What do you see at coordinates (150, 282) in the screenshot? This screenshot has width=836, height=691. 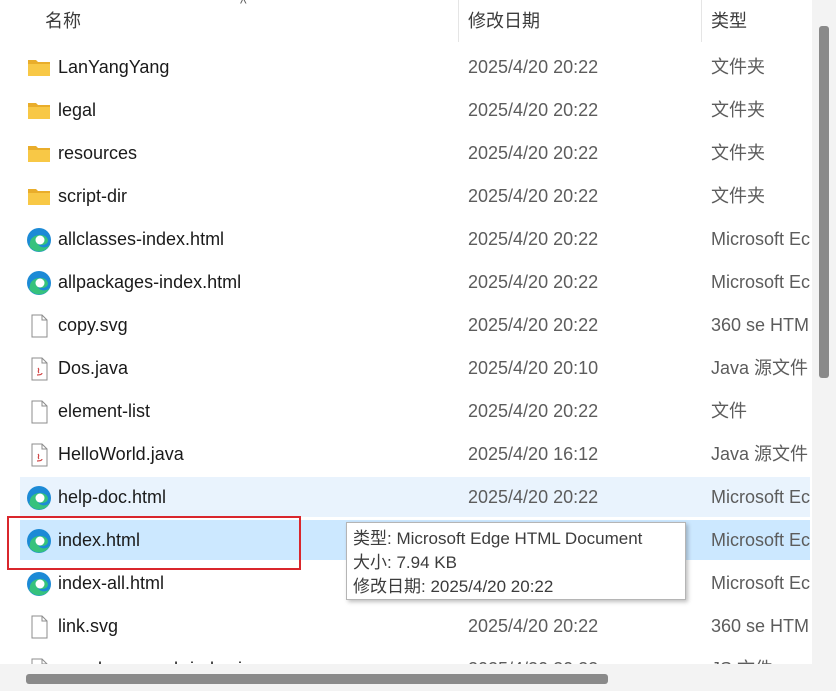 I see `file-name: allpackages-index.html` at bounding box center [150, 282].